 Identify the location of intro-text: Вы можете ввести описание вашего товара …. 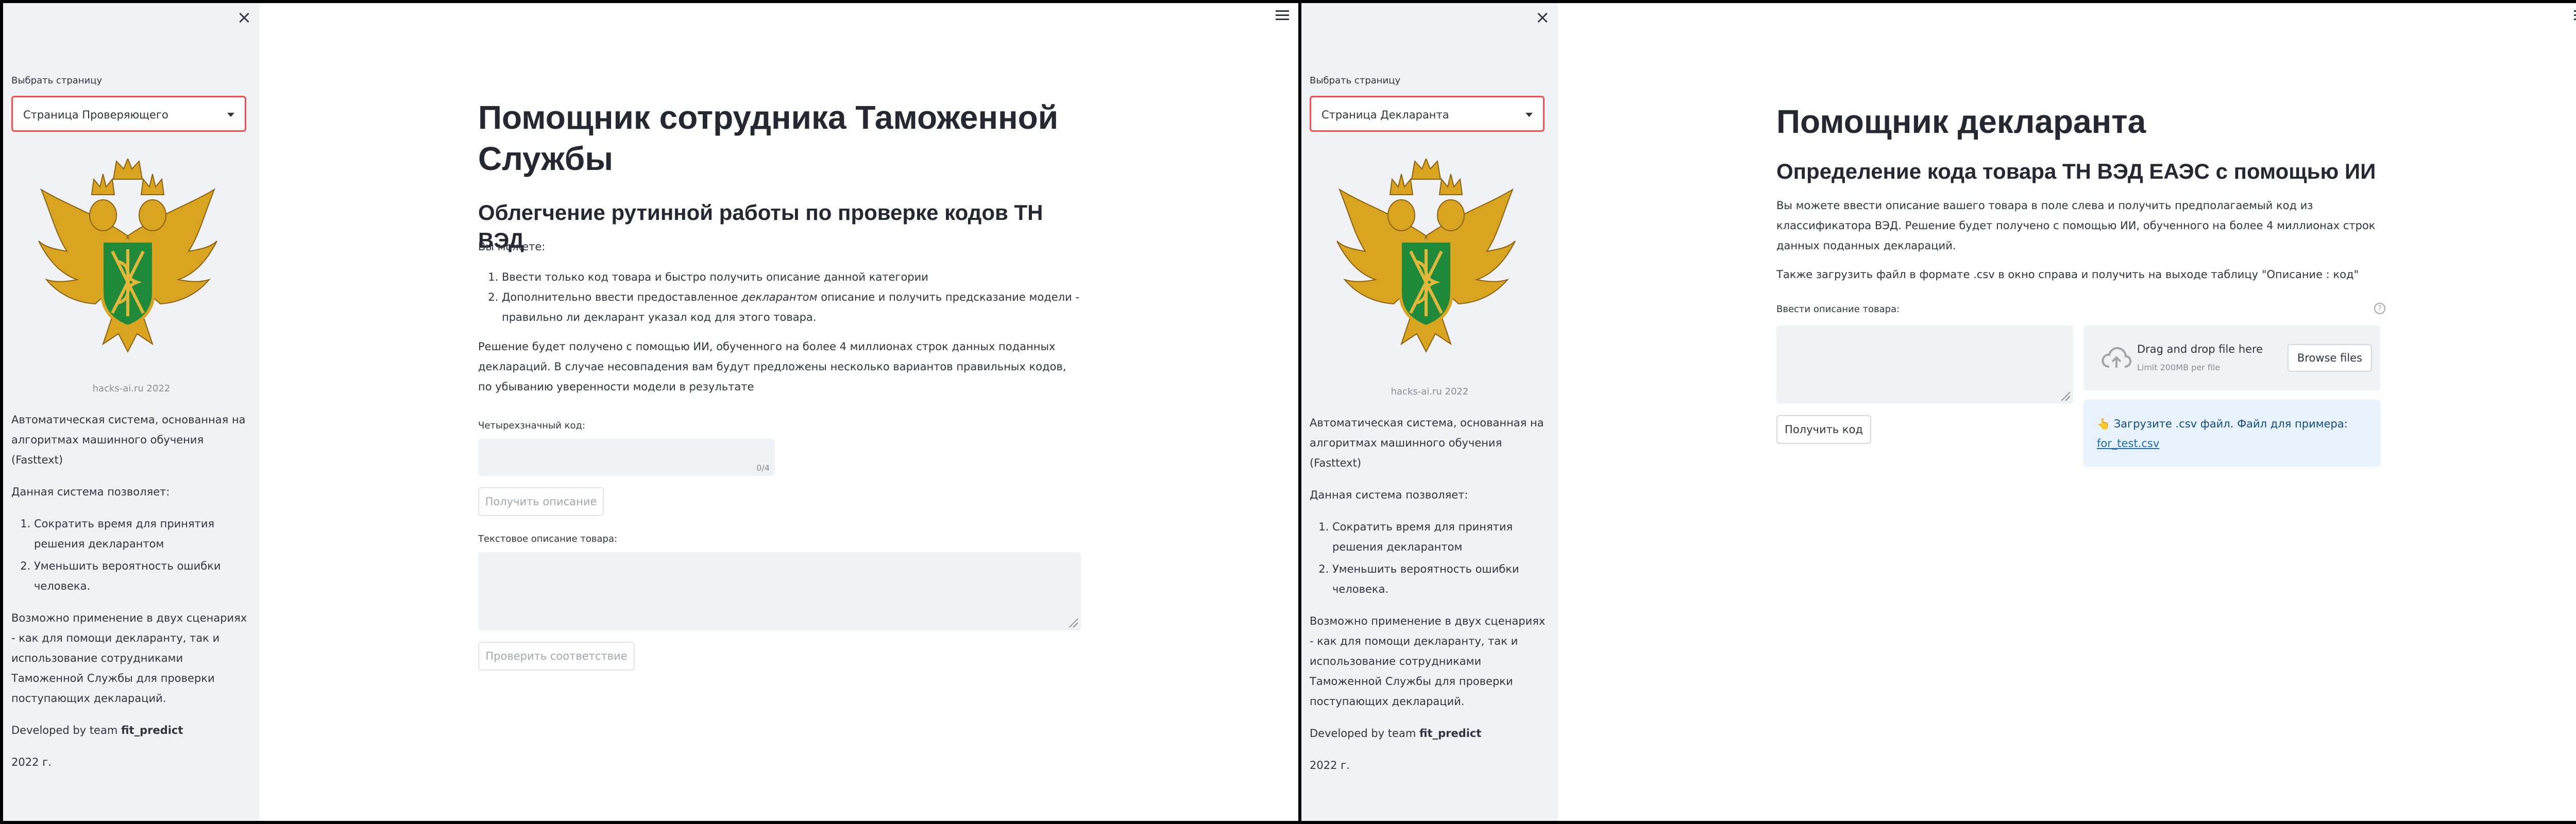
(2076, 226).